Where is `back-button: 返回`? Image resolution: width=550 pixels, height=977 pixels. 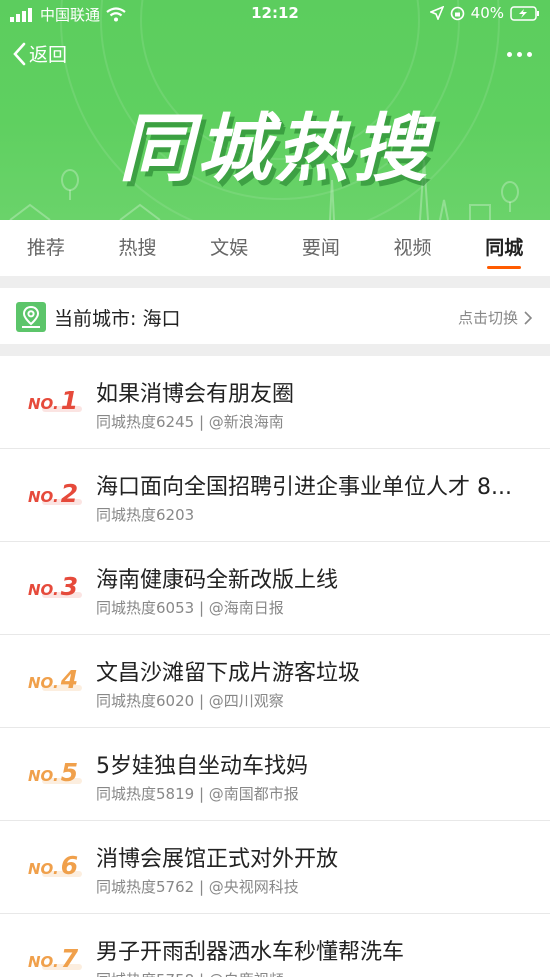
back-button: 返回 is located at coordinates (39, 53).